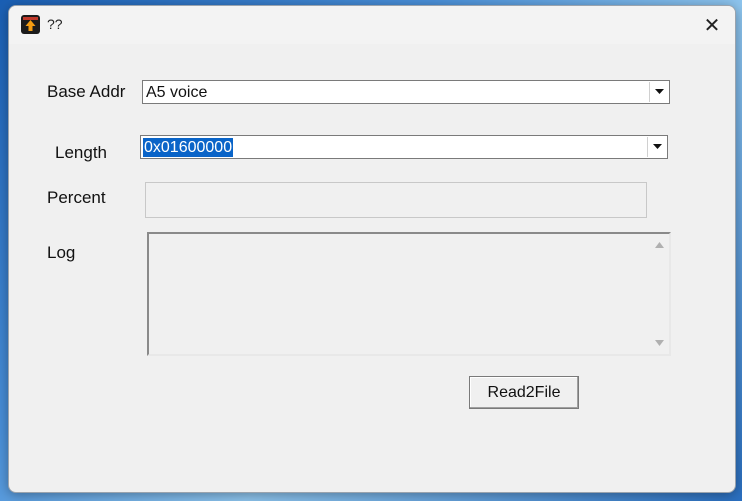 Image resolution: width=742 pixels, height=501 pixels. What do you see at coordinates (659, 294) in the screenshot?
I see `log-scrollbar` at bounding box center [659, 294].